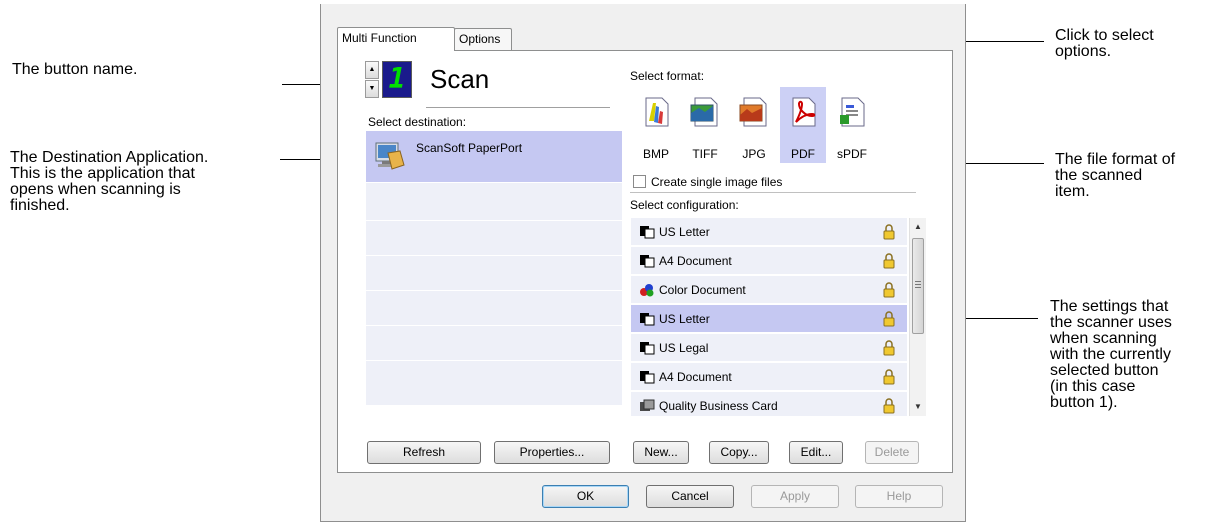  I want to click on business-card-icon, so click(647, 405).